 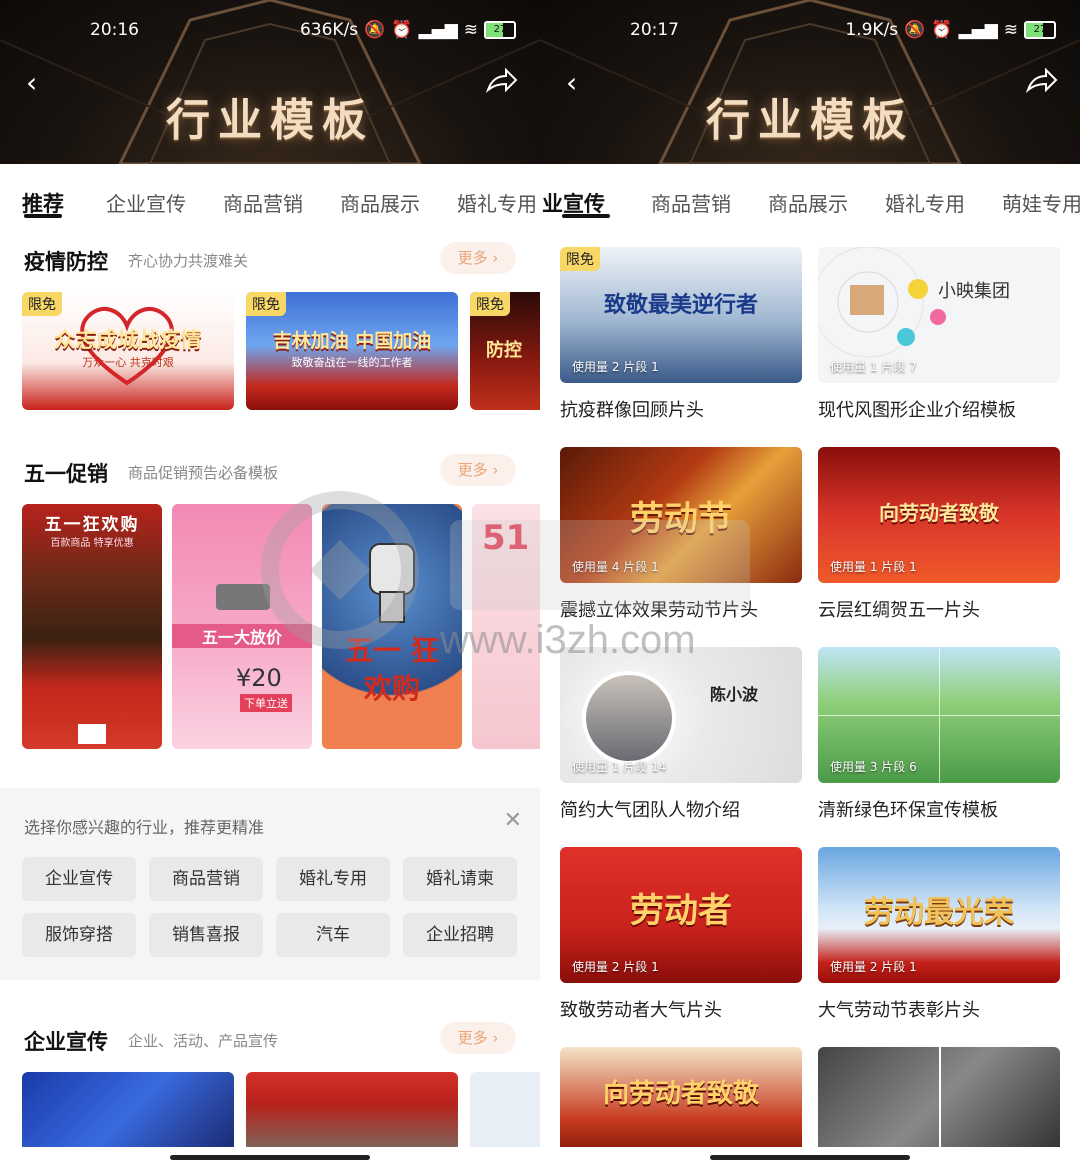 What do you see at coordinates (650, 809) in the screenshot?
I see `template-title: 简约大气团队人物介绍` at bounding box center [650, 809].